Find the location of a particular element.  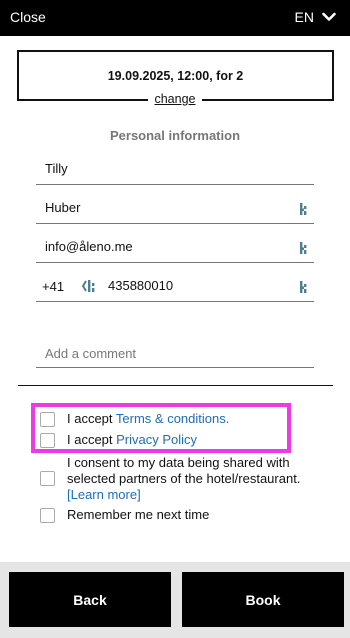

footer: Back Book is located at coordinates (175, 600).